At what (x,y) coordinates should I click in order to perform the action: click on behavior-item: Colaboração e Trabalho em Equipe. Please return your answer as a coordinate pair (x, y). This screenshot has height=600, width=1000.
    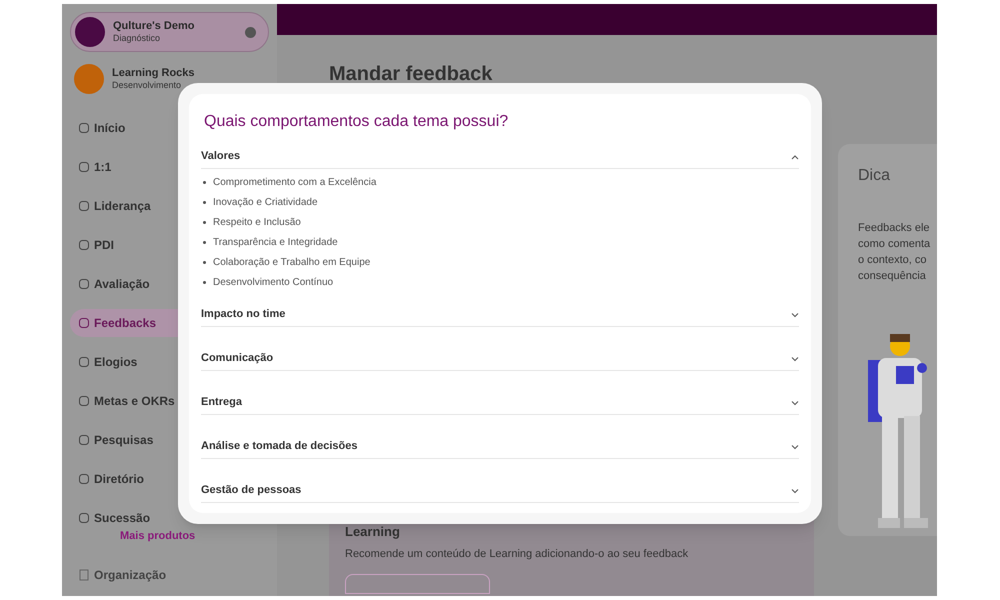
    Looking at the image, I should click on (291, 263).